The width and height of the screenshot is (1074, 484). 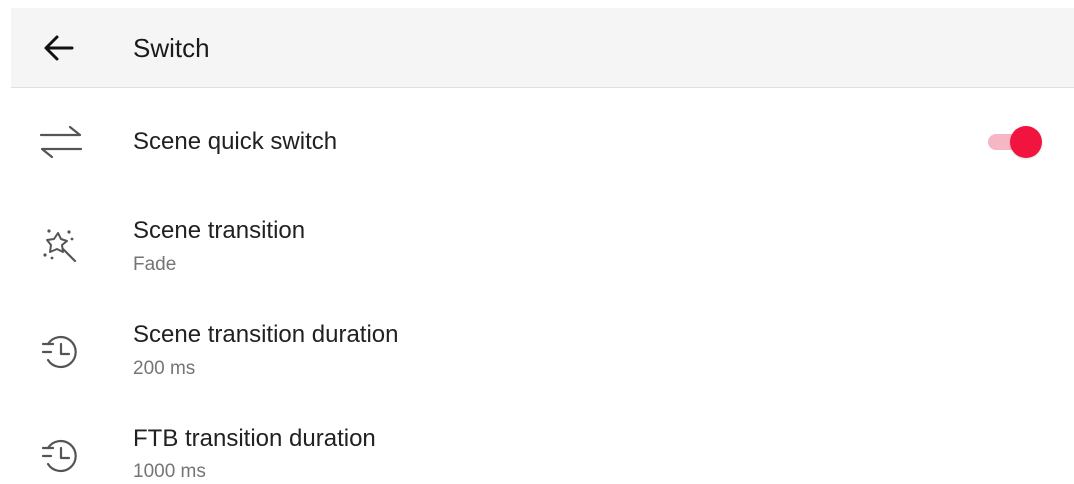 What do you see at coordinates (235, 141) in the screenshot?
I see `setting-title: Scene quick switch` at bounding box center [235, 141].